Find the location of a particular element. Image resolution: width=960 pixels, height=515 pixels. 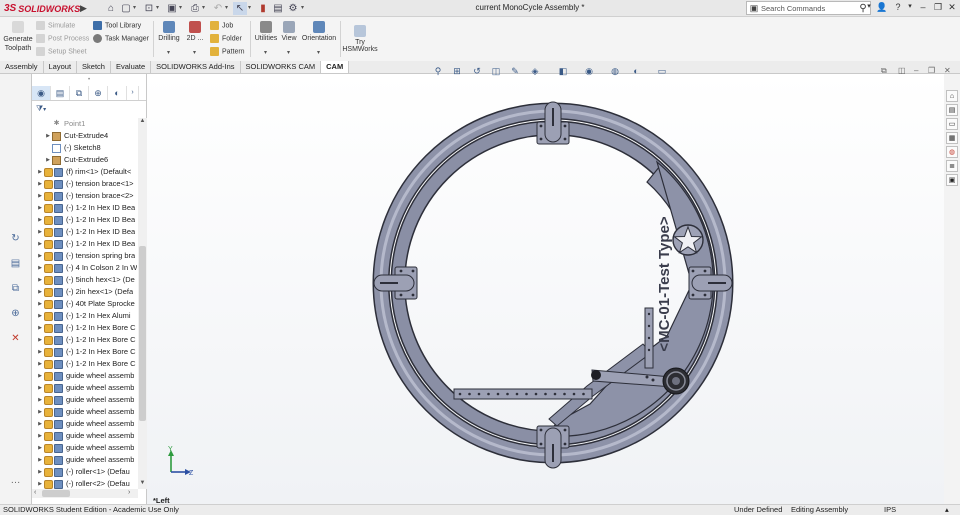

featuremanager-tab-icon: ◉ is located at coordinates (41, 93).